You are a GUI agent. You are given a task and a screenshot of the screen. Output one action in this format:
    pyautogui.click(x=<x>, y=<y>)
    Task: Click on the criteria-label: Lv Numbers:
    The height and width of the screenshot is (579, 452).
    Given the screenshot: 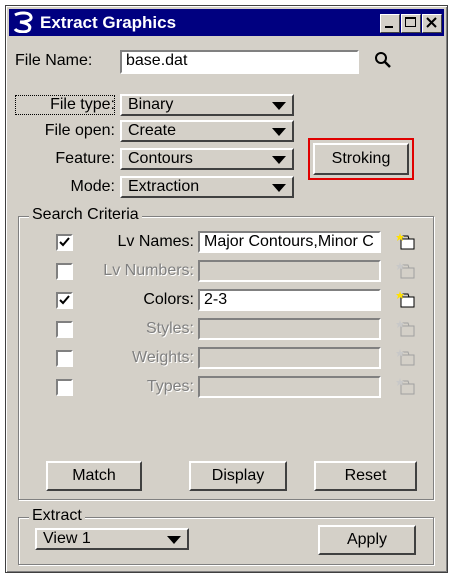 What is the action you would take?
    pyautogui.click(x=148, y=270)
    